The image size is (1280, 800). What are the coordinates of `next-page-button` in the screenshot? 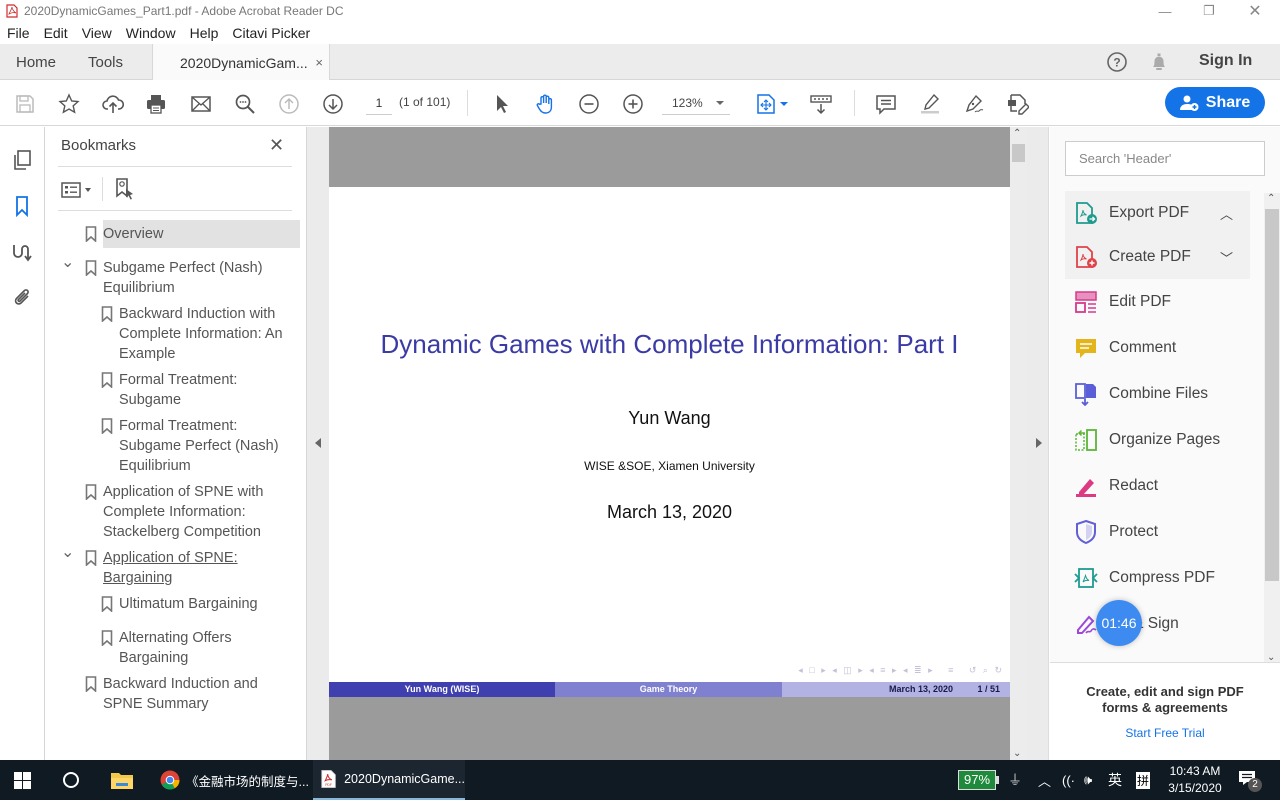 It's located at (333, 104).